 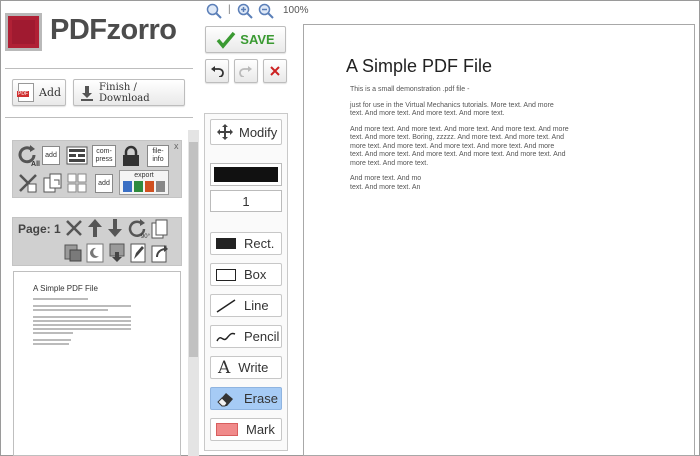 What do you see at coordinates (266, 11) in the screenshot?
I see `zoom-out-icon` at bounding box center [266, 11].